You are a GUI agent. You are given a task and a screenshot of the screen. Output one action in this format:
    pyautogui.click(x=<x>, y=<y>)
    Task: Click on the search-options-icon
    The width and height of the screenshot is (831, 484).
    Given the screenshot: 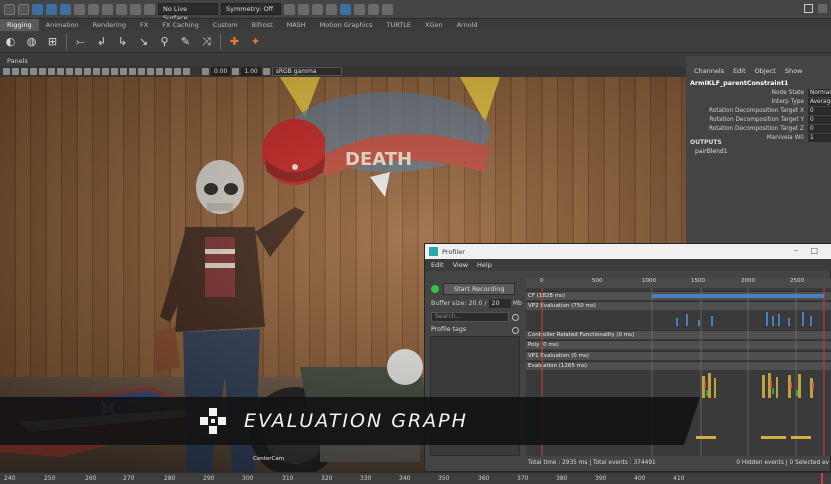 What is the action you would take?
    pyautogui.click(x=515, y=317)
    